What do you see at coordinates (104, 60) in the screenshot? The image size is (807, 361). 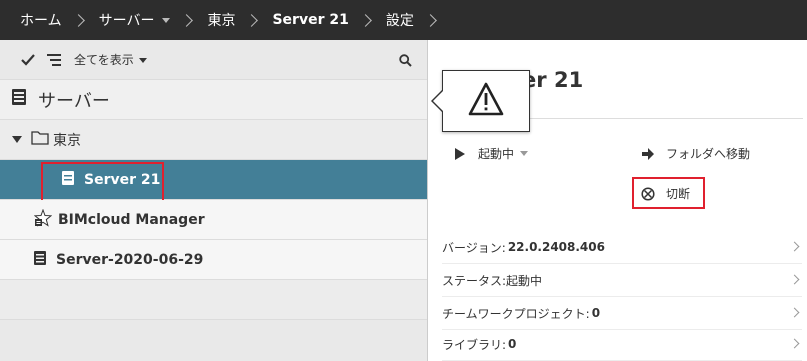 I see `show-all-label: 全てを表示` at bounding box center [104, 60].